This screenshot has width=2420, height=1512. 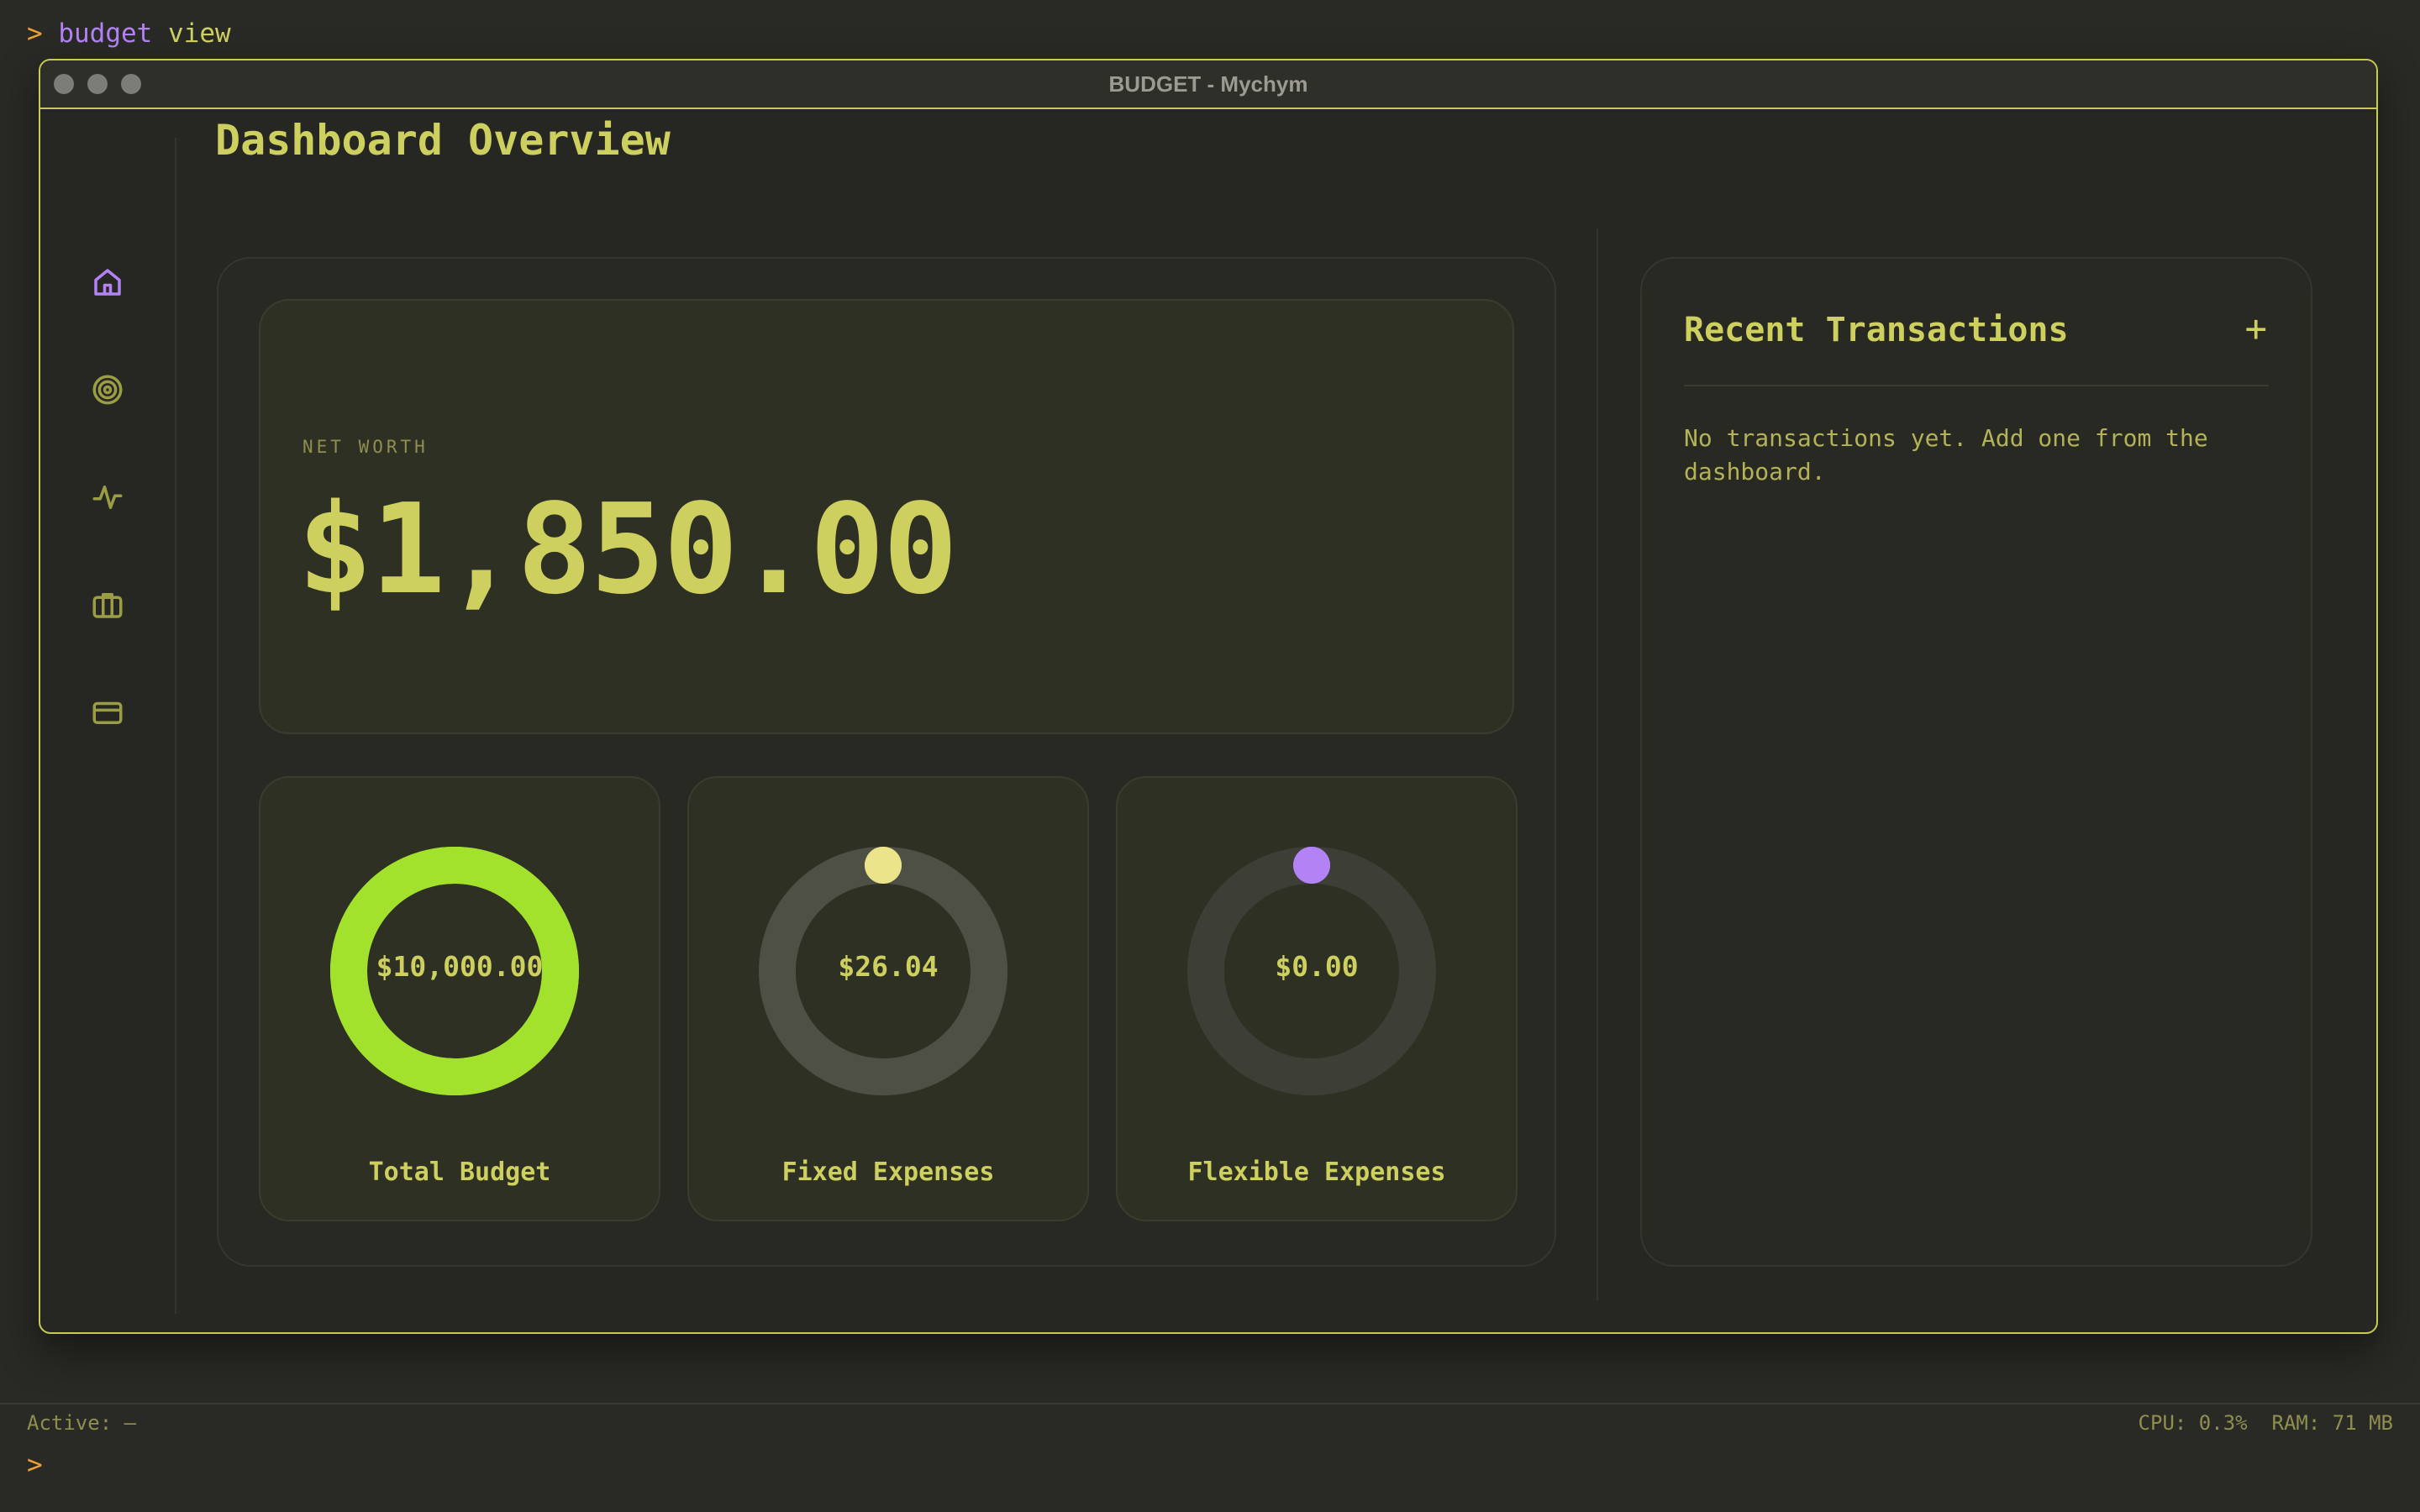 I want to click on flexible-expenses-value: $0.00, so click(x=1317, y=966).